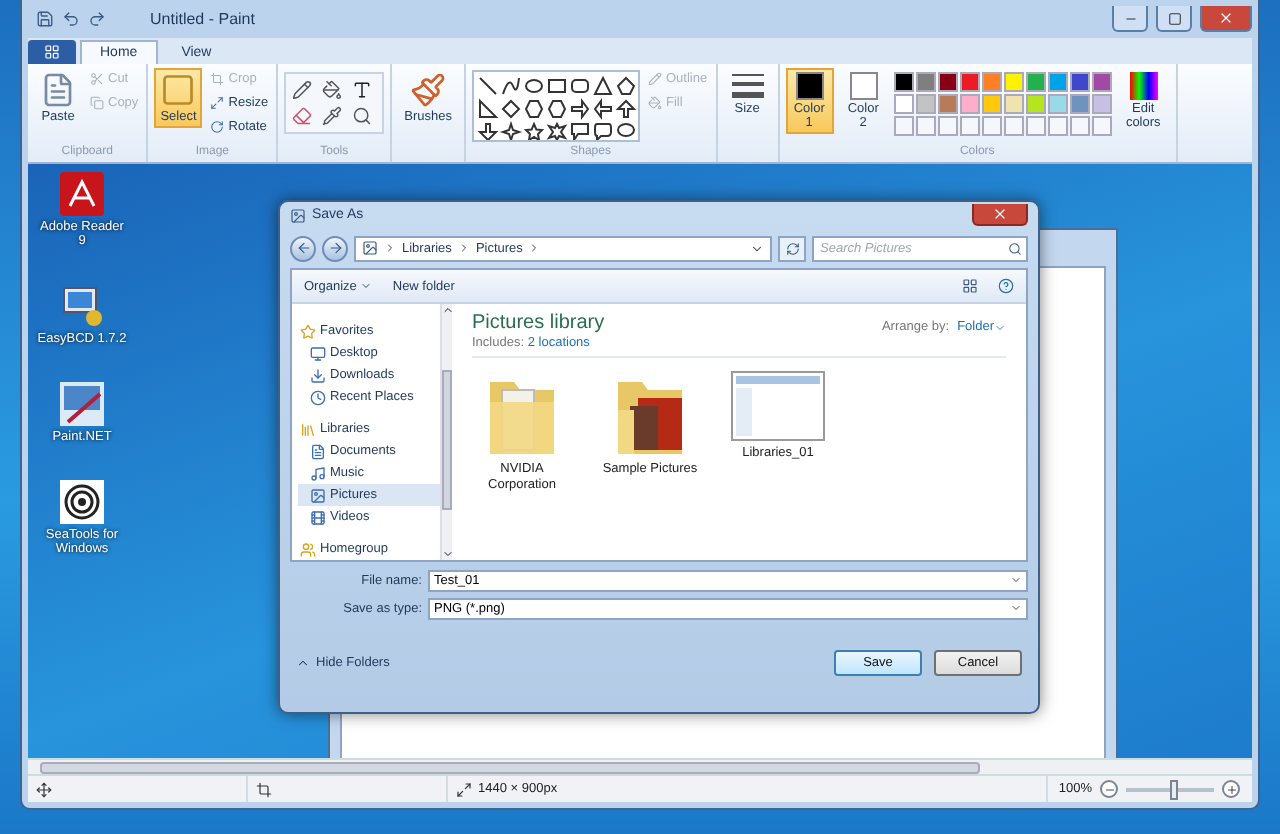 The image size is (1280, 834). I want to click on magnifier-icon, so click(362, 116).